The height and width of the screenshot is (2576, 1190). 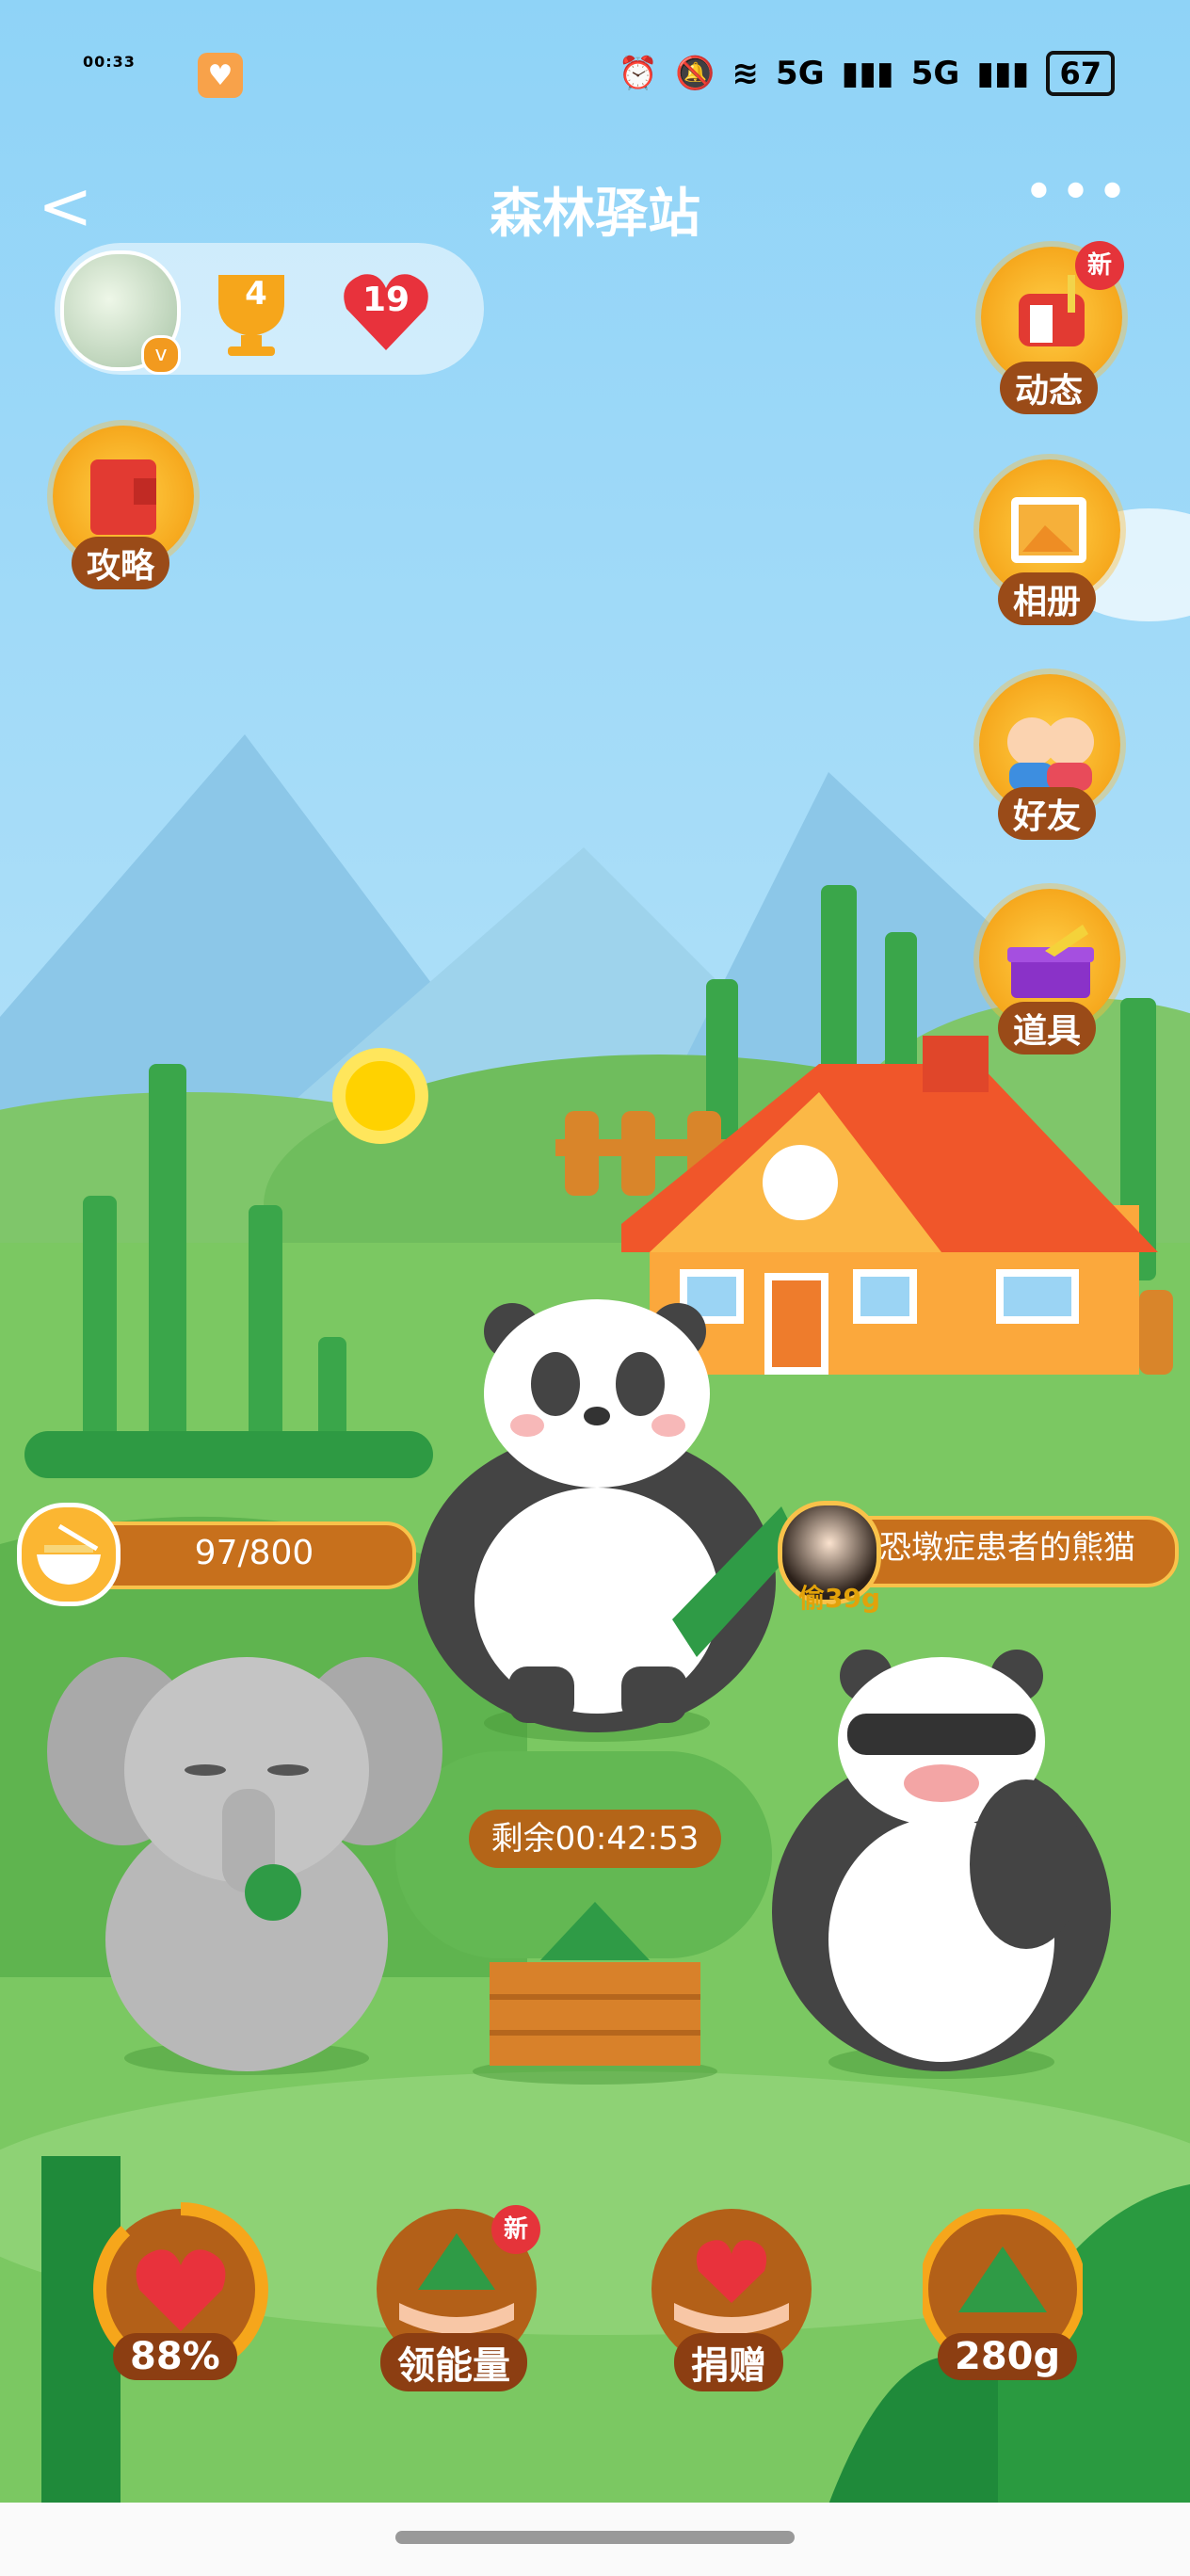 I want to click on vip-badge: v, so click(x=161, y=355).